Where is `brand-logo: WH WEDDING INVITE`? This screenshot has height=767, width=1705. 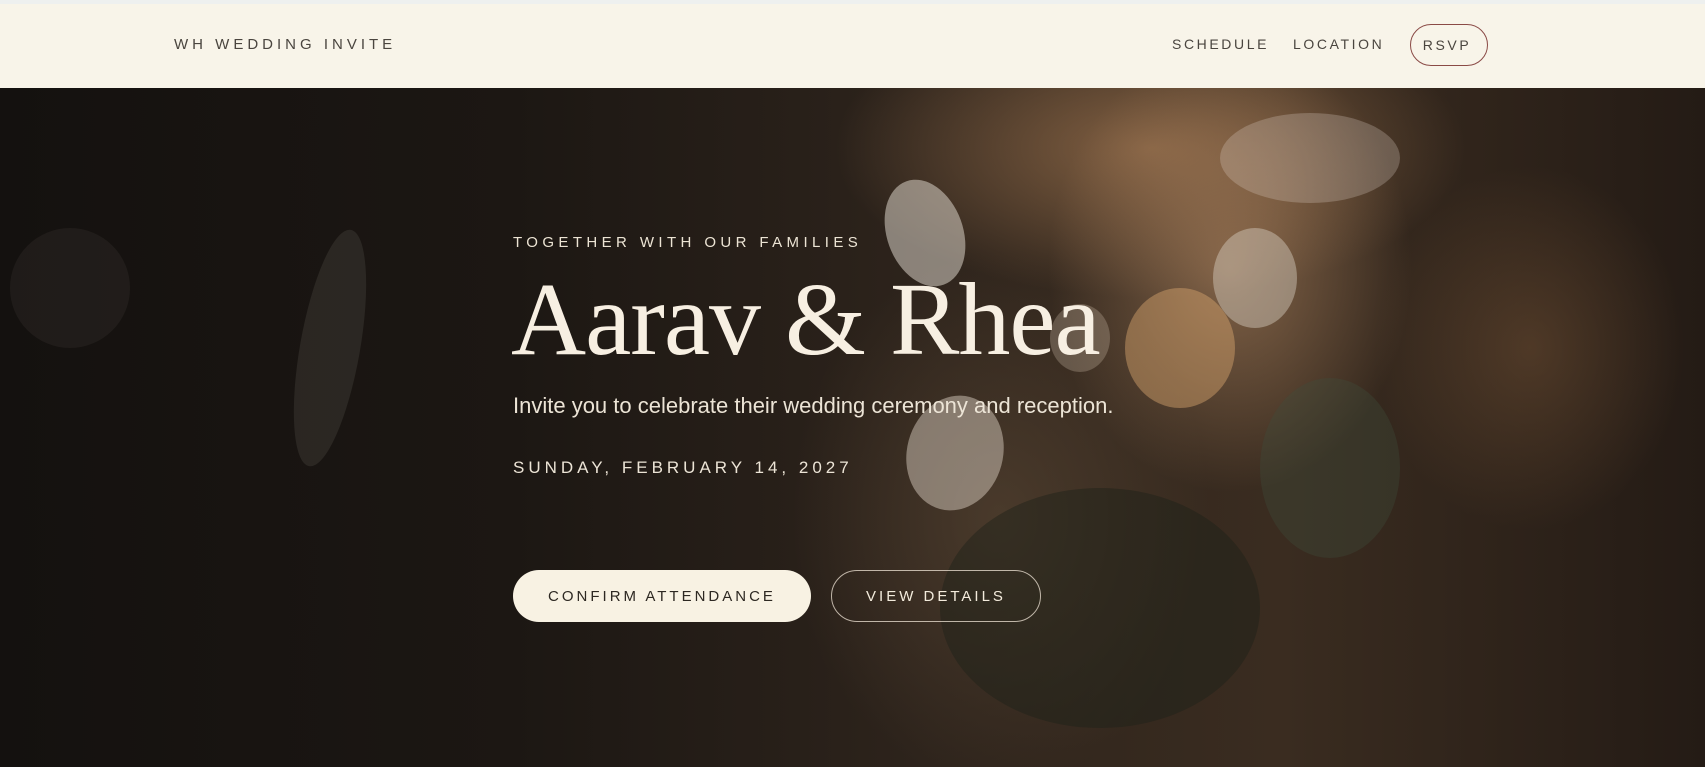
brand-logo: WH WEDDING INVITE is located at coordinates (285, 44).